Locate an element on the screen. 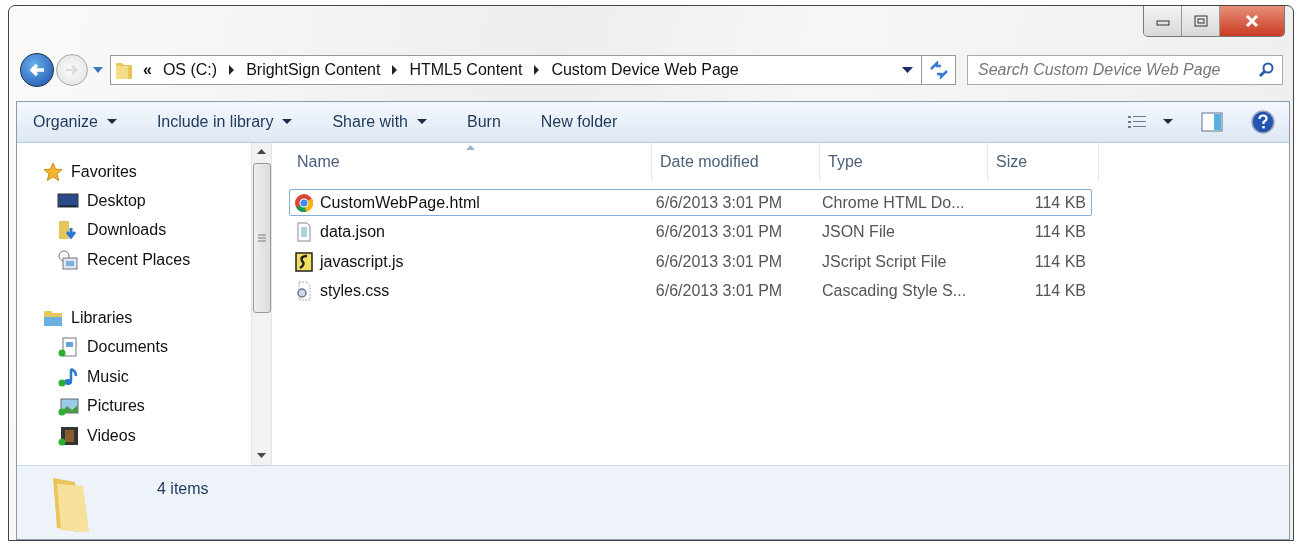  settings-file-icon is located at coordinates (304, 291).